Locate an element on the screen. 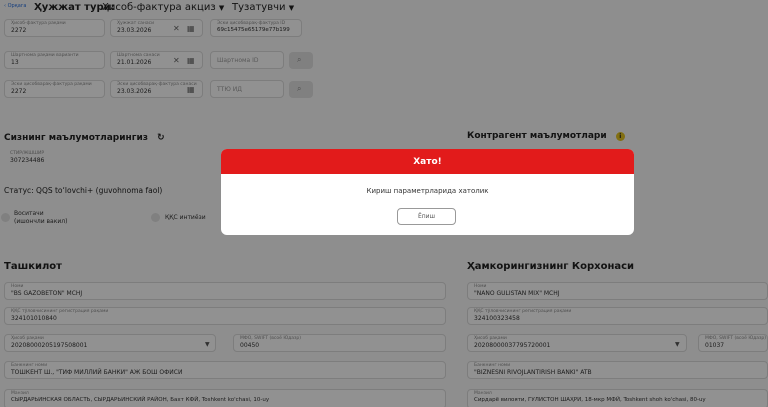 This screenshot has height=407, width=768. close-button: Ёпиш is located at coordinates (426, 216).